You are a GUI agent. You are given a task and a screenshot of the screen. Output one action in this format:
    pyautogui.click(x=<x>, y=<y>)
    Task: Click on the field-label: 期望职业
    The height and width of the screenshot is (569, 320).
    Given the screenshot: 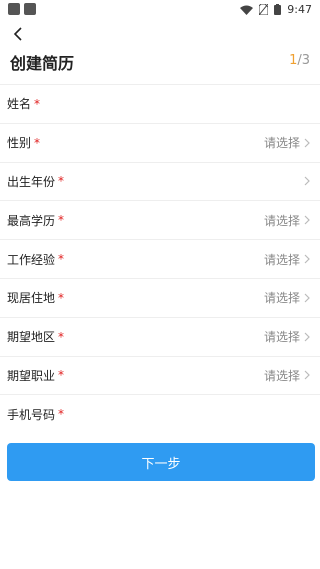 What is the action you would take?
    pyautogui.click(x=31, y=375)
    